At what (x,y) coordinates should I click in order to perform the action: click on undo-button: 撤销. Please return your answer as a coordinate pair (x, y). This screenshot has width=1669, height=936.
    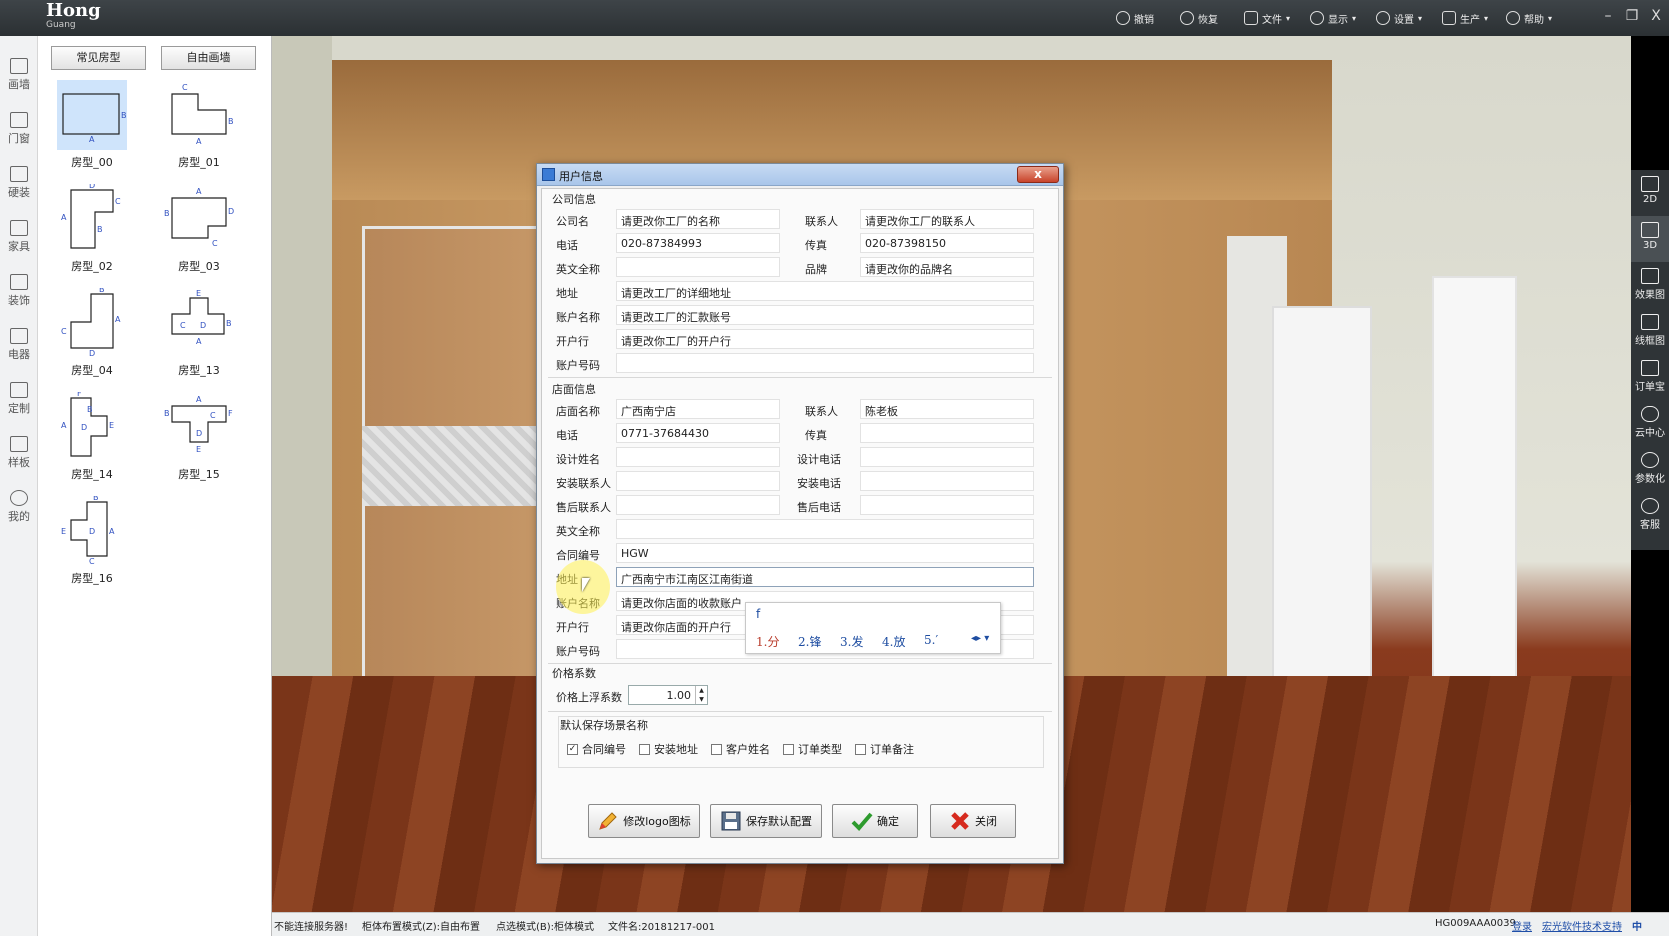
    Looking at the image, I should click on (1135, 18).